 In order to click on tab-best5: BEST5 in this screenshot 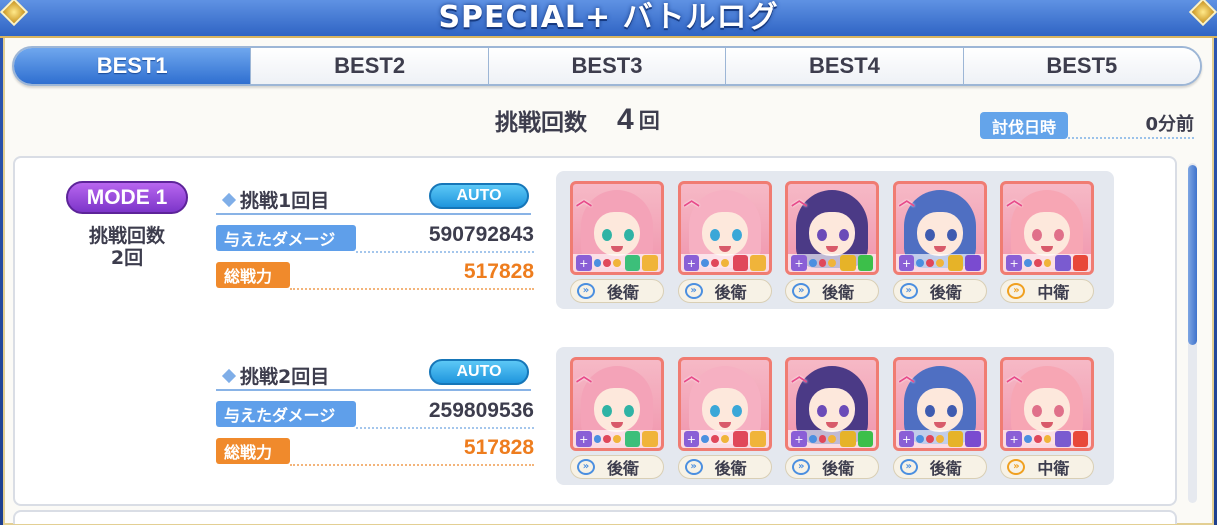, I will do `click(1081, 66)`.